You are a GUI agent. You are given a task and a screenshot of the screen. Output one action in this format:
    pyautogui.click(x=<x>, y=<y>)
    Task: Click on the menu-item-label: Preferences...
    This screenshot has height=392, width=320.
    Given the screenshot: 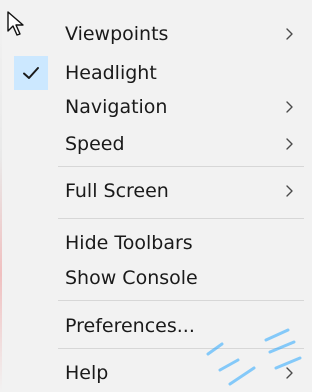 What is the action you would take?
    pyautogui.click(x=130, y=326)
    